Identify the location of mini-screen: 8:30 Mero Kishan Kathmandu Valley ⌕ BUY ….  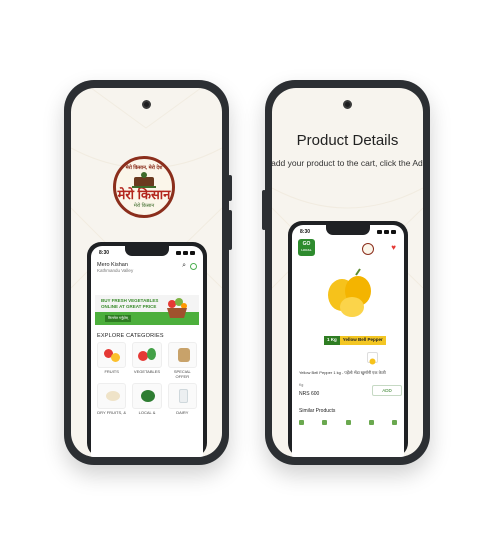
(147, 351).